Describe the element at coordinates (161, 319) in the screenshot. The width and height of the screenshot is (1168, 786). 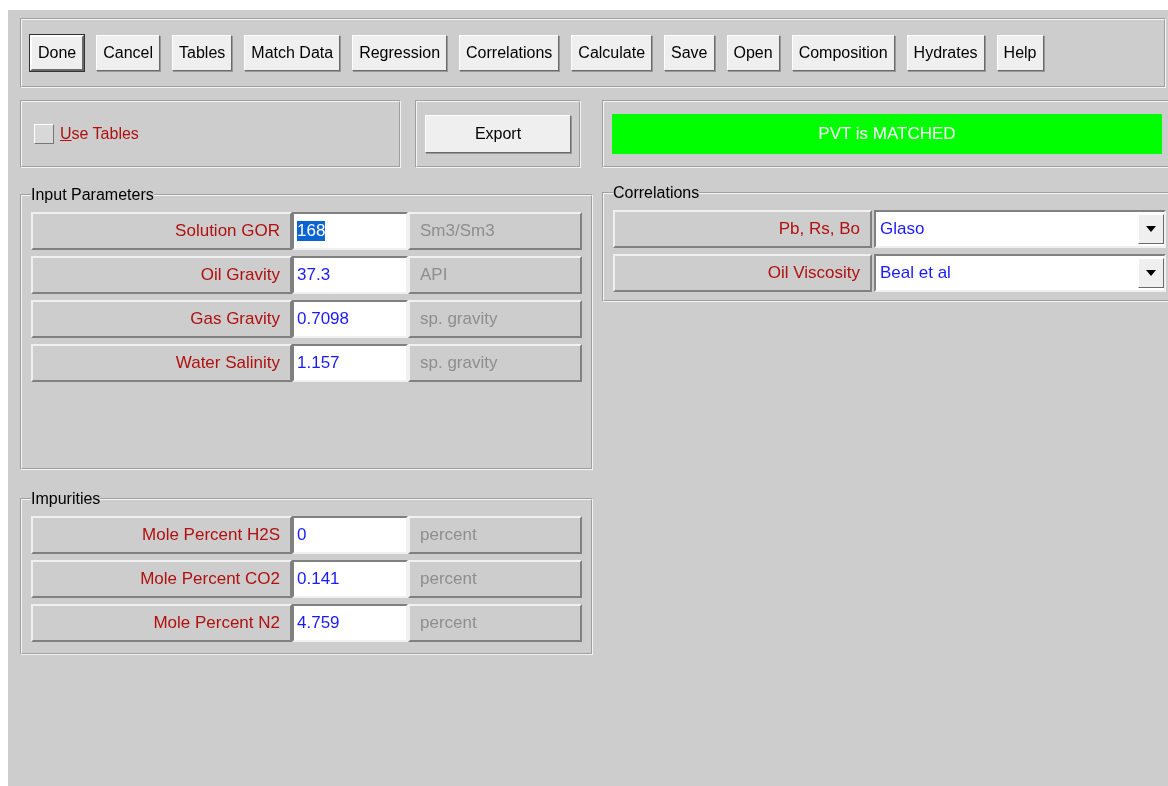
I see `field-label: Gas Gravity` at that location.